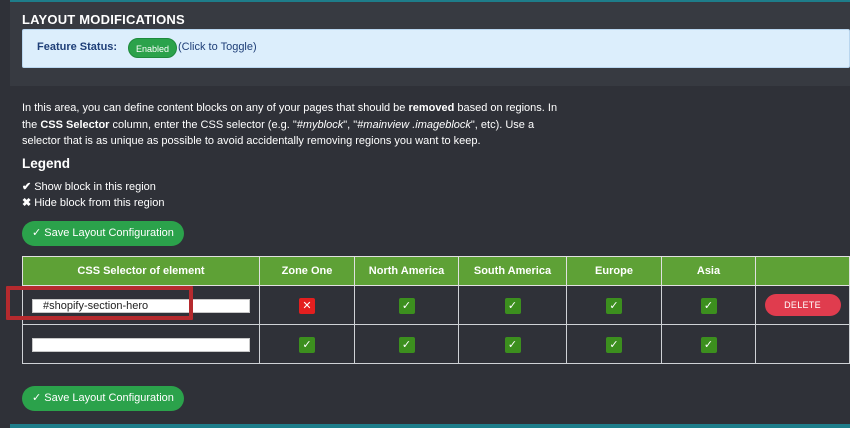 The width and height of the screenshot is (850, 428). Describe the element at coordinates (307, 271) in the screenshot. I see `column-header: Zone One` at that location.